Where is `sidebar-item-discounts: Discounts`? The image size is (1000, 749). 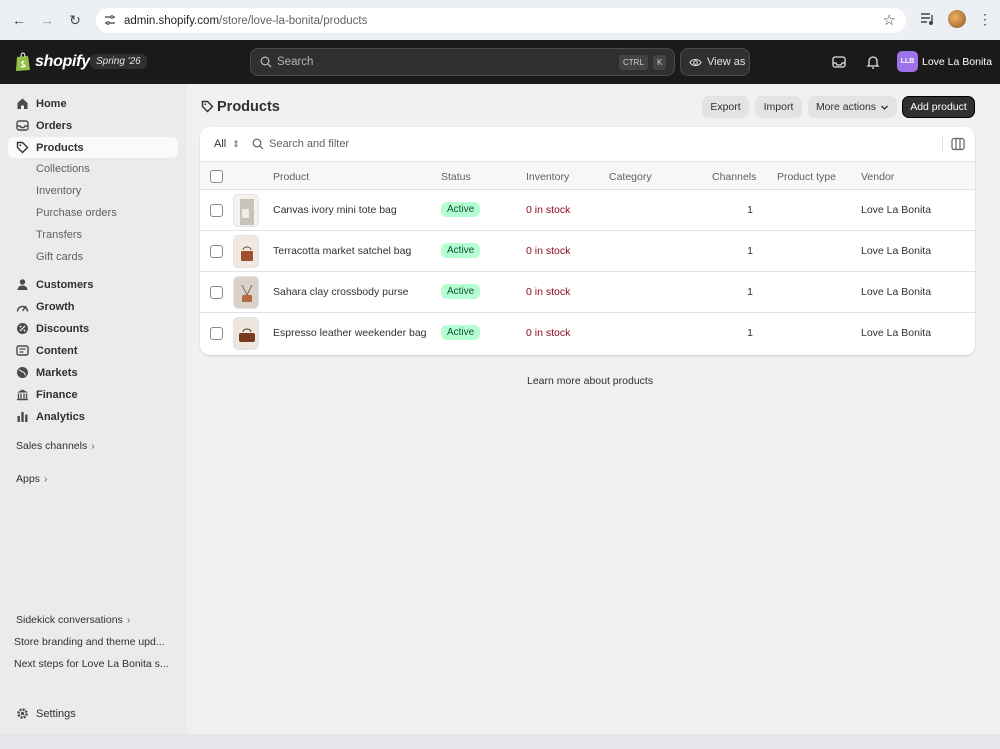
sidebar-item-discounts: Discounts is located at coordinates (93, 328).